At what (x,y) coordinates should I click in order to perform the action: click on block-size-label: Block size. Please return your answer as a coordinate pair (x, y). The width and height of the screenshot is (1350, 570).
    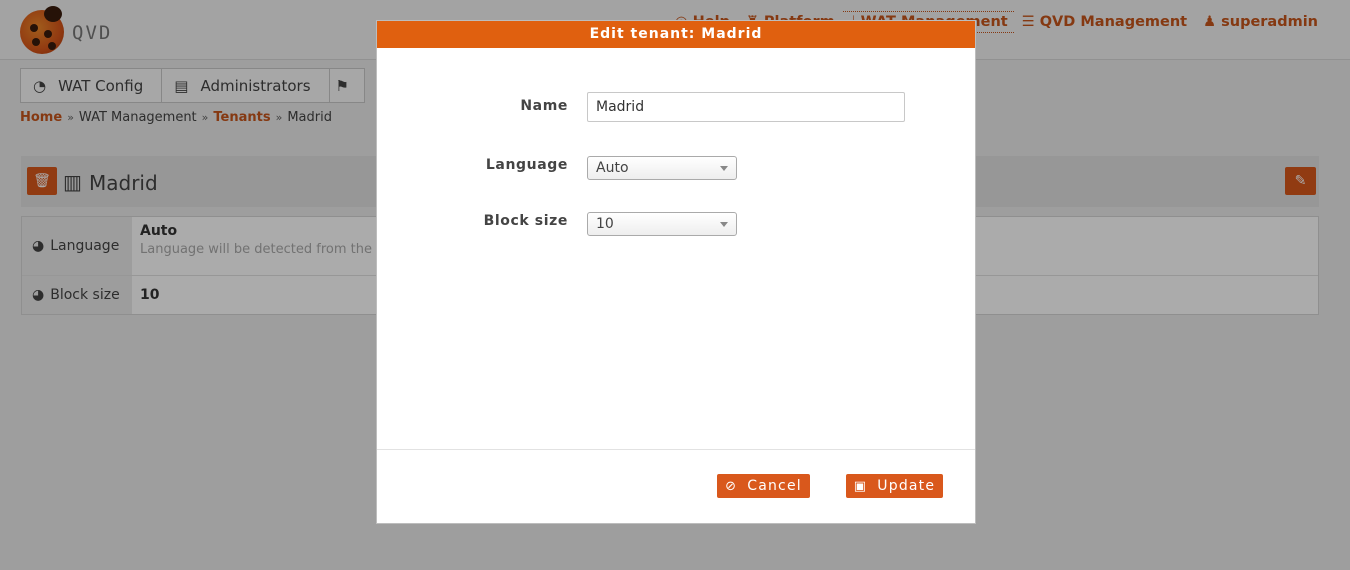
    Looking at the image, I should click on (525, 221).